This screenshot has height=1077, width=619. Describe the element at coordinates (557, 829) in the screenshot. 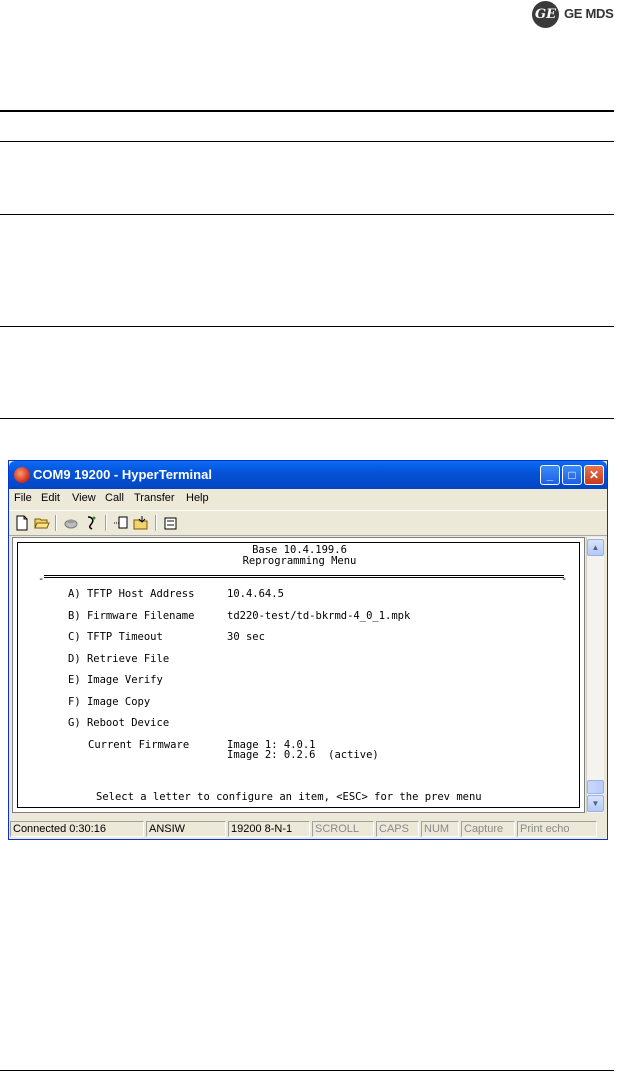

I see `status-print-echo: Print echo` at that location.